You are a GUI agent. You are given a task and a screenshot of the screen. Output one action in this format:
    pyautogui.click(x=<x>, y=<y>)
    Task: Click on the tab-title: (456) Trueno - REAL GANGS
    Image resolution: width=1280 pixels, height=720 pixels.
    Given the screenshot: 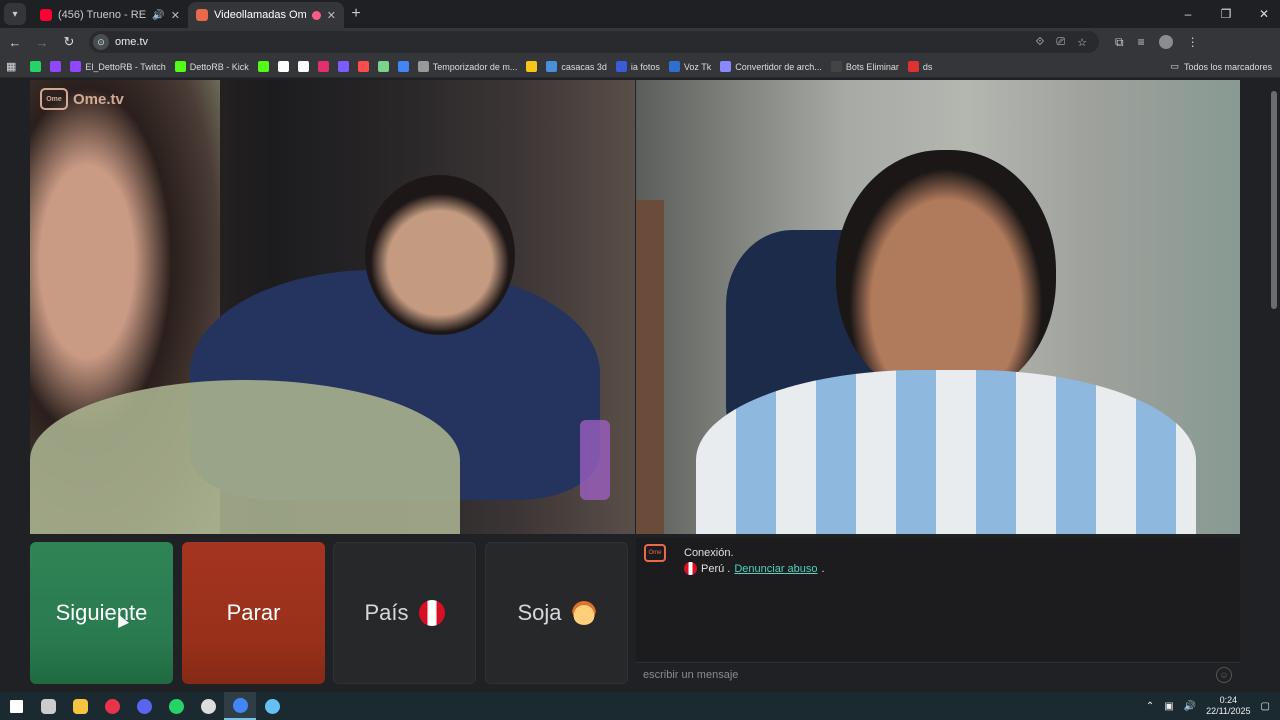 What is the action you would take?
    pyautogui.click(x=102, y=15)
    